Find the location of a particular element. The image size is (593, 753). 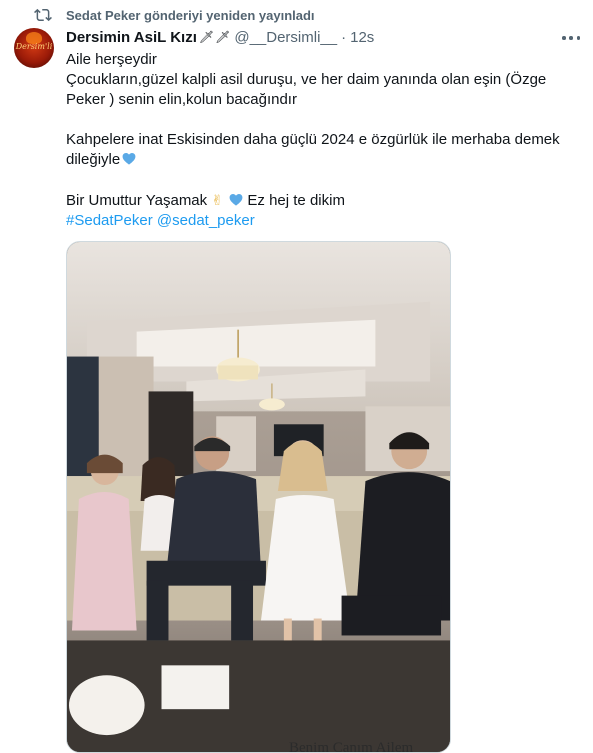

author-handle: @__Dersimli__ is located at coordinates (285, 37).